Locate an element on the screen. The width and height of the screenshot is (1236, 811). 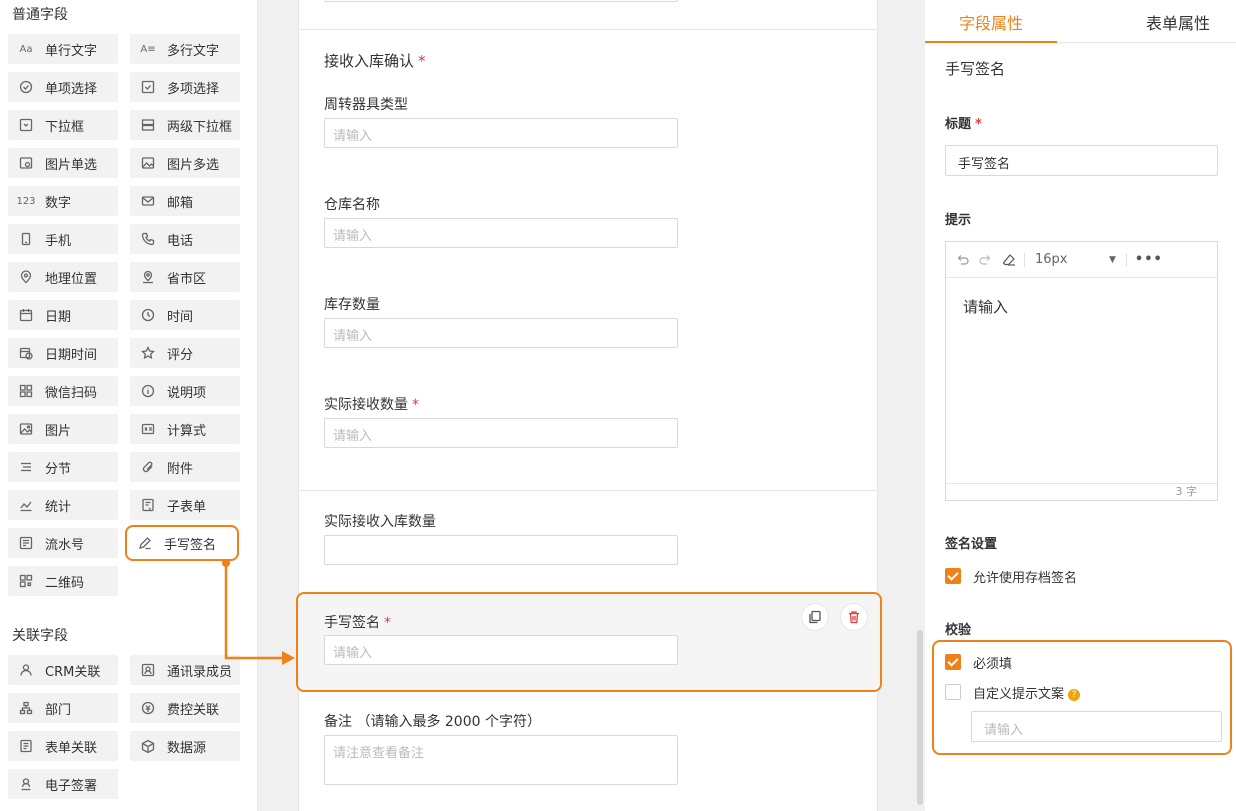
palette-field-qrcode: 二维码 is located at coordinates (63, 581).